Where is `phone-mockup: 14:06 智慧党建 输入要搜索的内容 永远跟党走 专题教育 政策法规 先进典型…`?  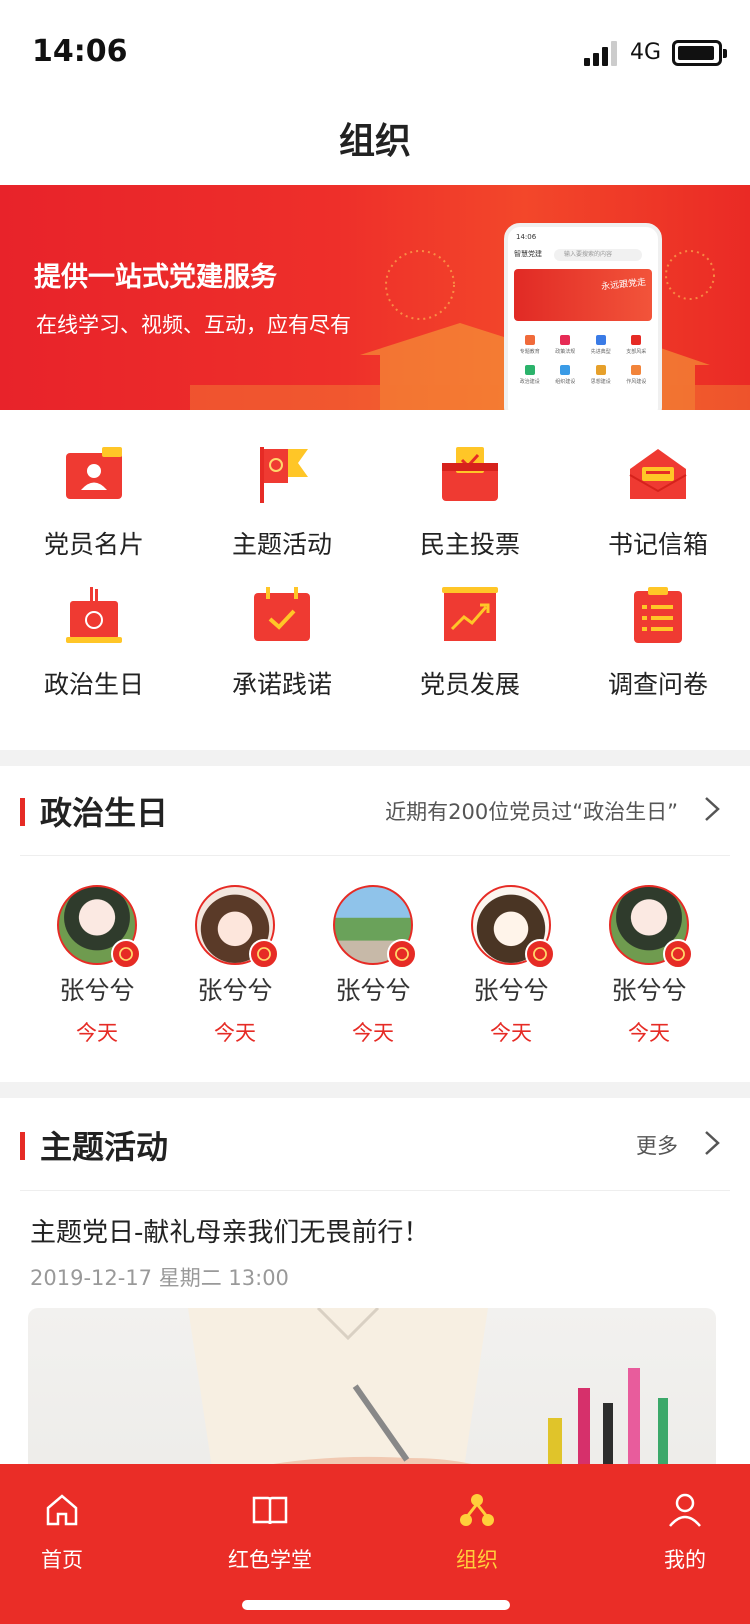 phone-mockup: 14:06 智慧党建 输入要搜索的内容 永远跟党走 专题教育 政策法规 先进典型… is located at coordinates (583, 316).